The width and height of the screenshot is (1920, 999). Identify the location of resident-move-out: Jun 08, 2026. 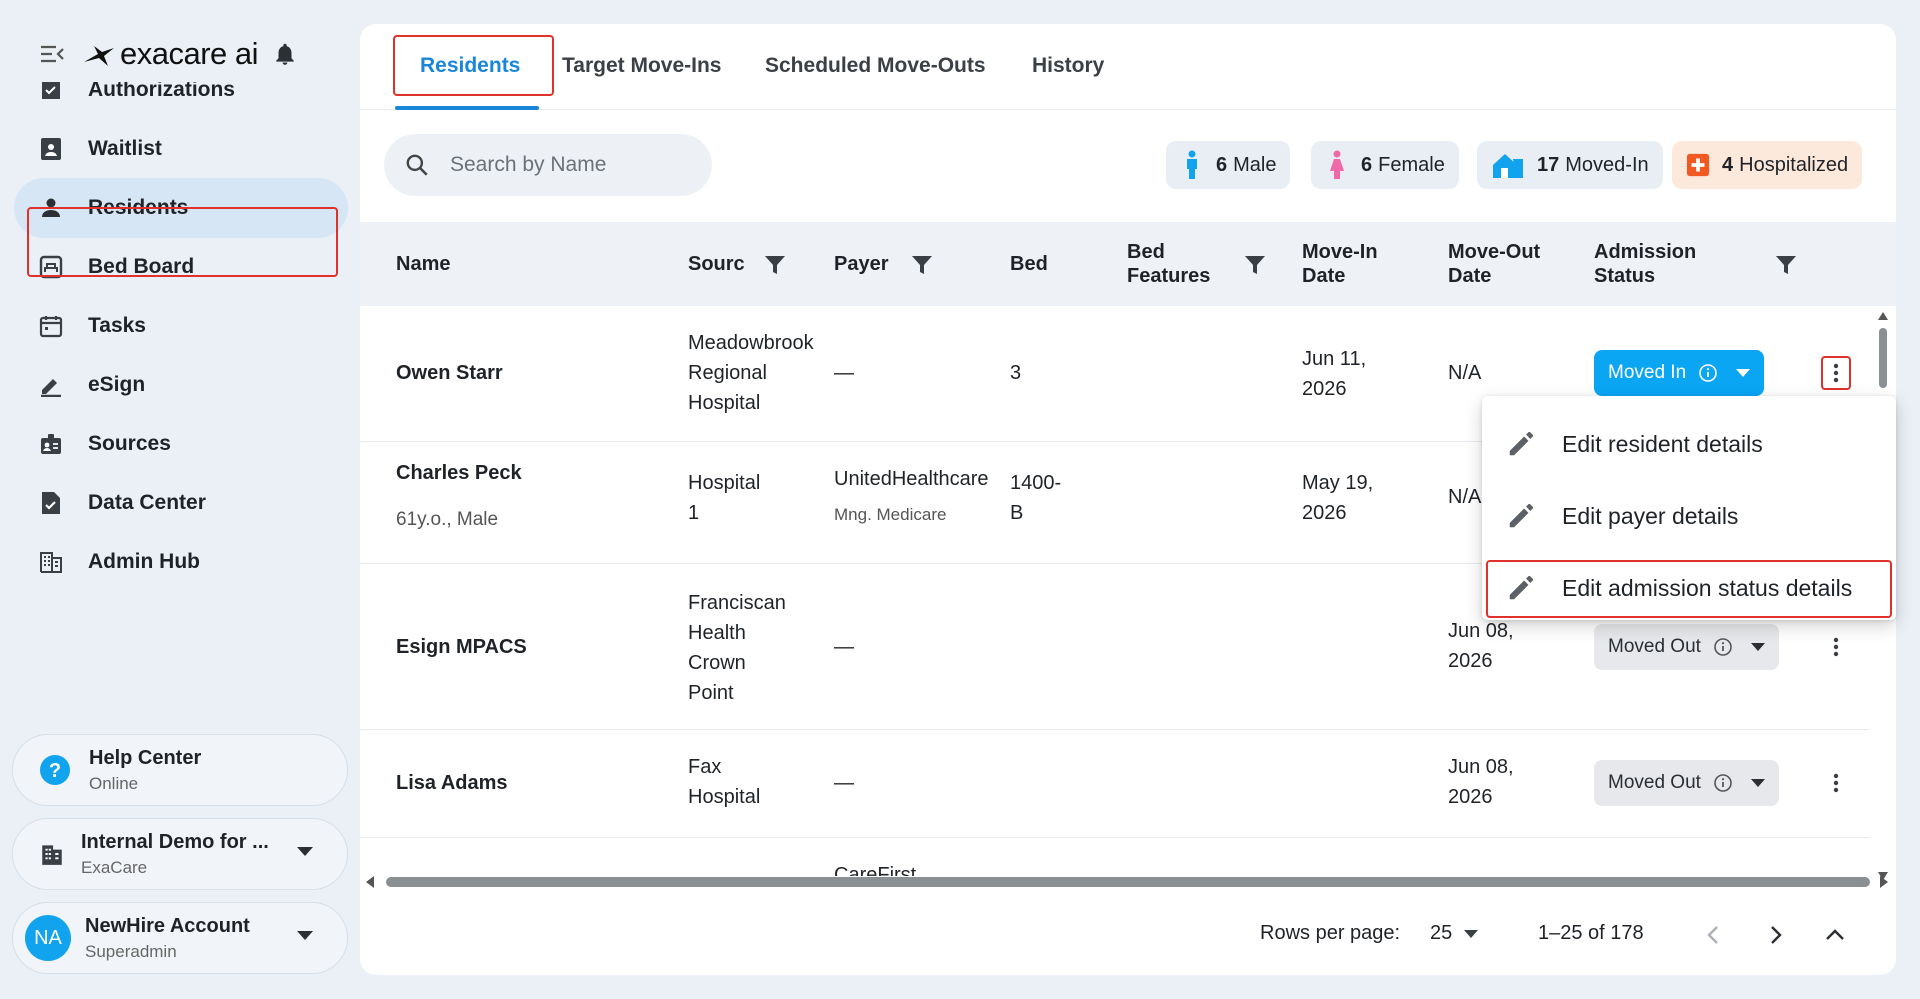
(1481, 782).